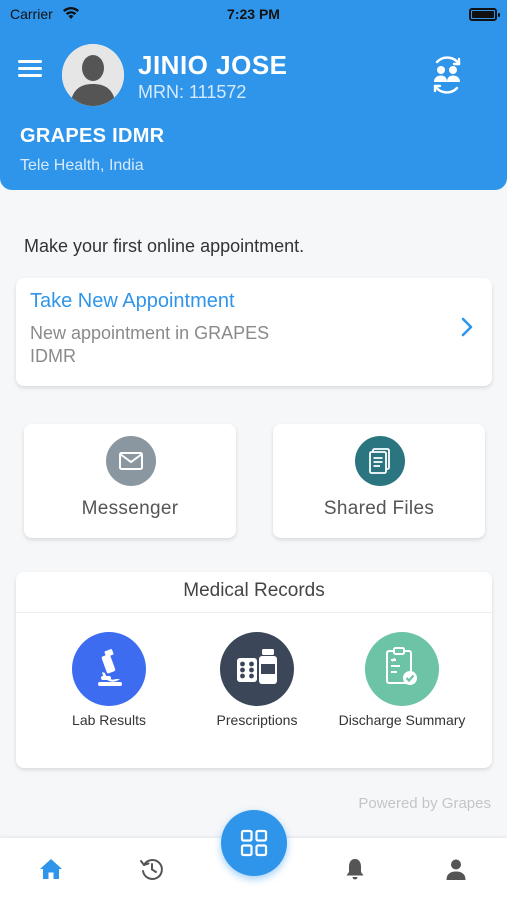 This screenshot has height=900, width=507. What do you see at coordinates (51, 869) in the screenshot?
I see `home-icon` at bounding box center [51, 869].